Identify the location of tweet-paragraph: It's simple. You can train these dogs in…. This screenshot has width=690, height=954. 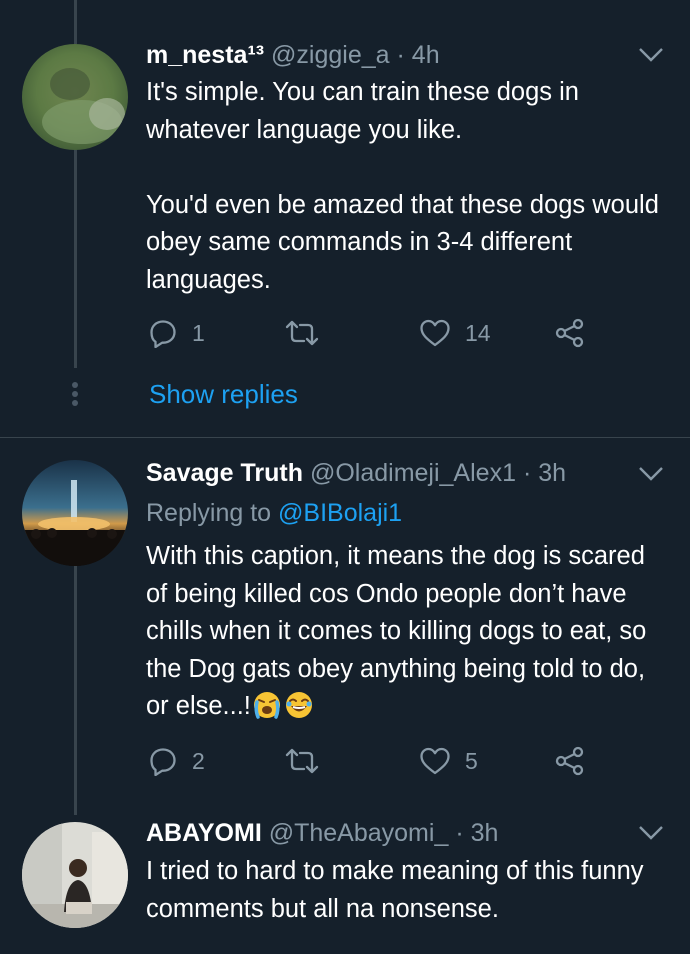
(362, 111).